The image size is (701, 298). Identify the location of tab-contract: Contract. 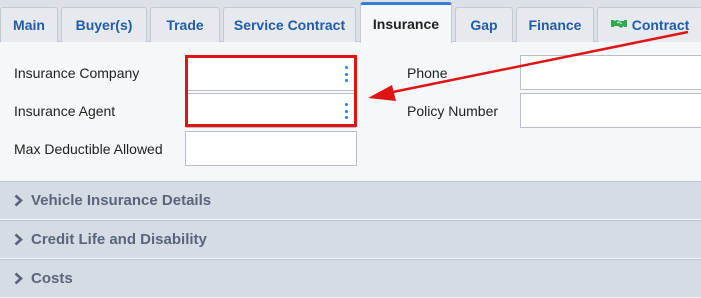
(649, 24).